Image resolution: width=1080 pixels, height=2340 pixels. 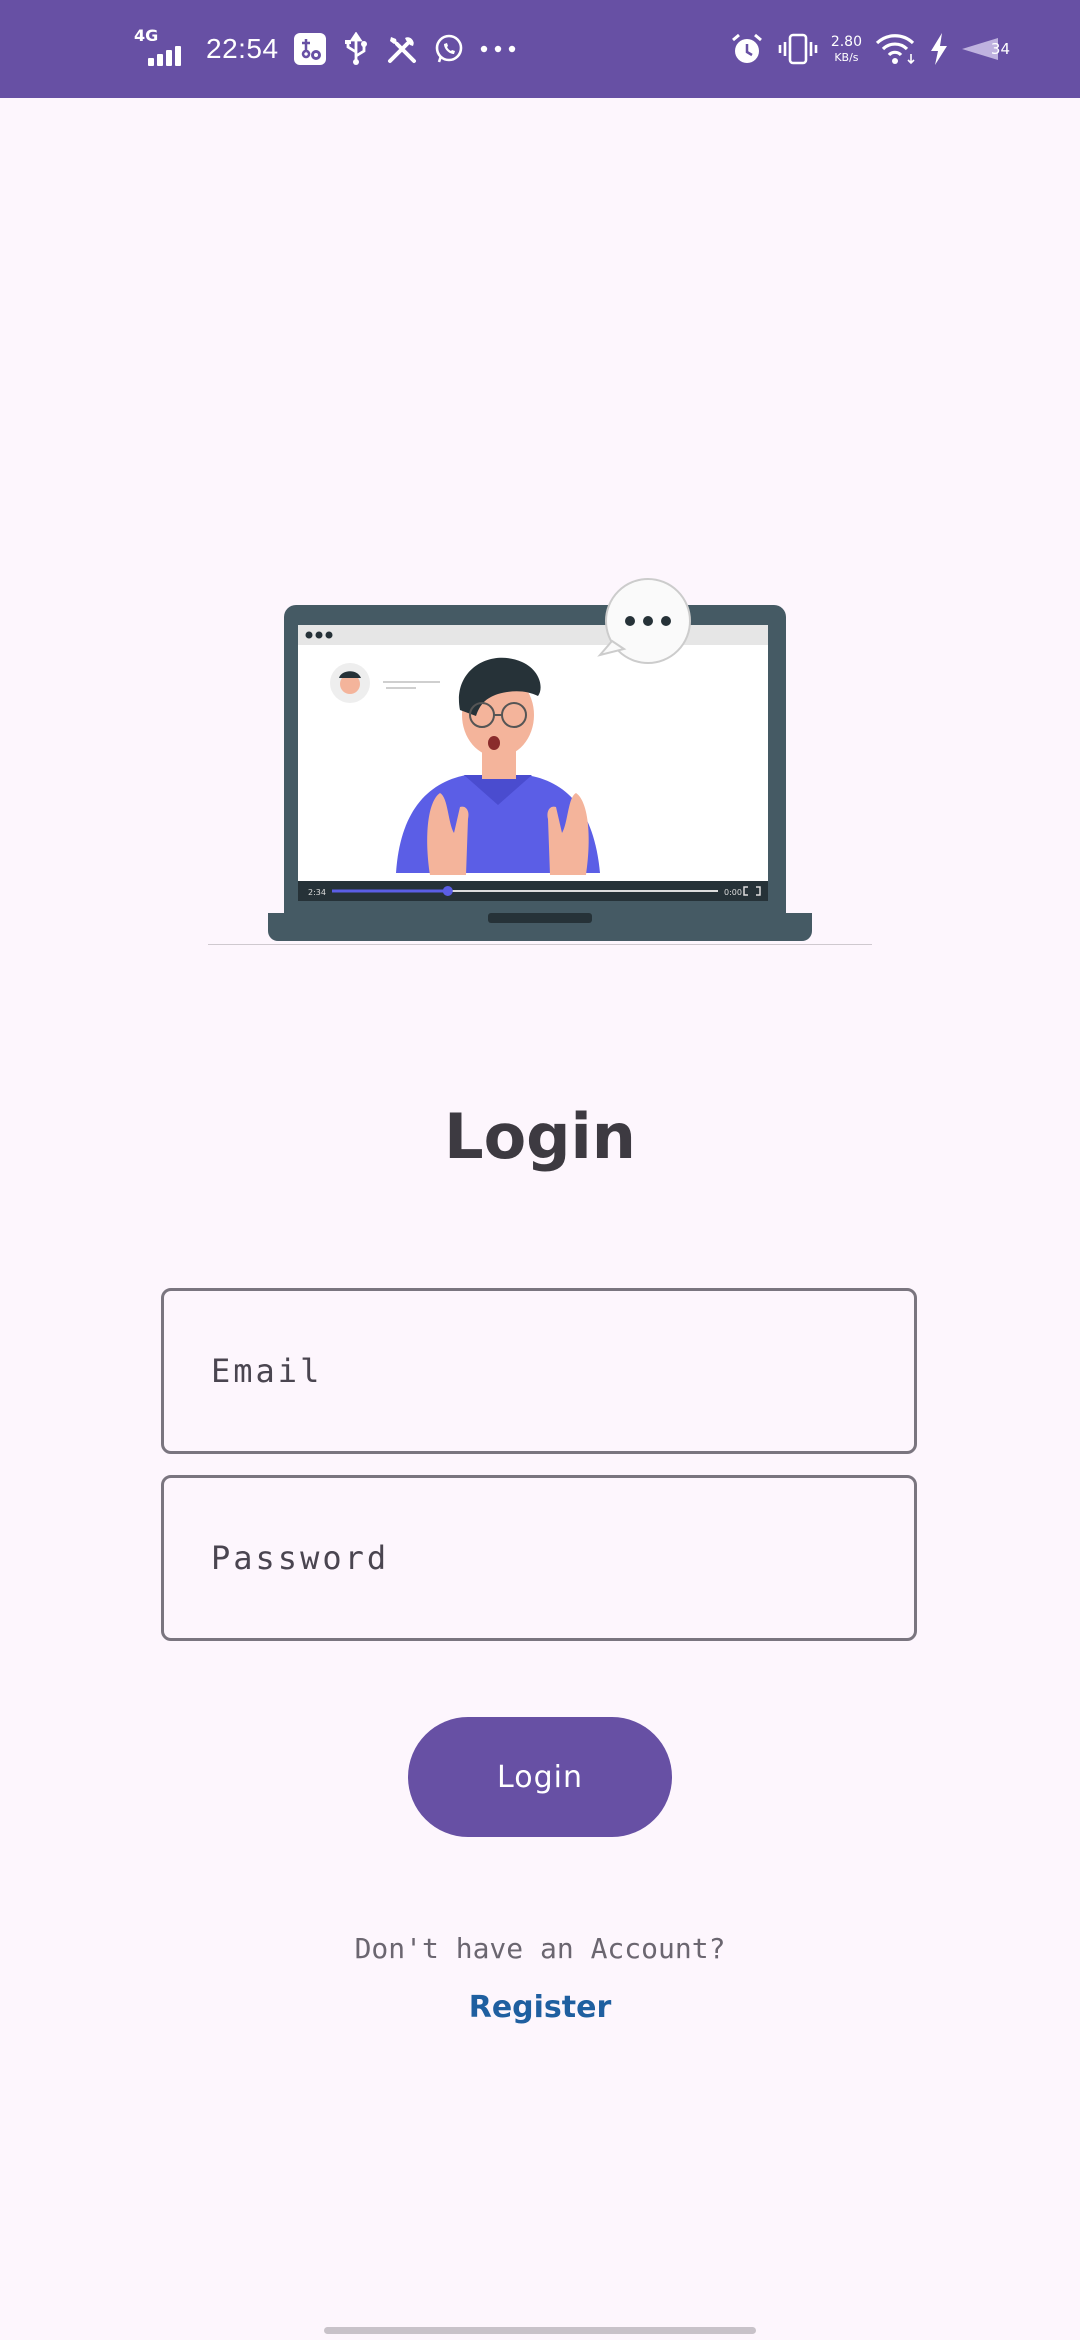 I want to click on video-call-illustration: 2:34 0:00, so click(x=540, y=761).